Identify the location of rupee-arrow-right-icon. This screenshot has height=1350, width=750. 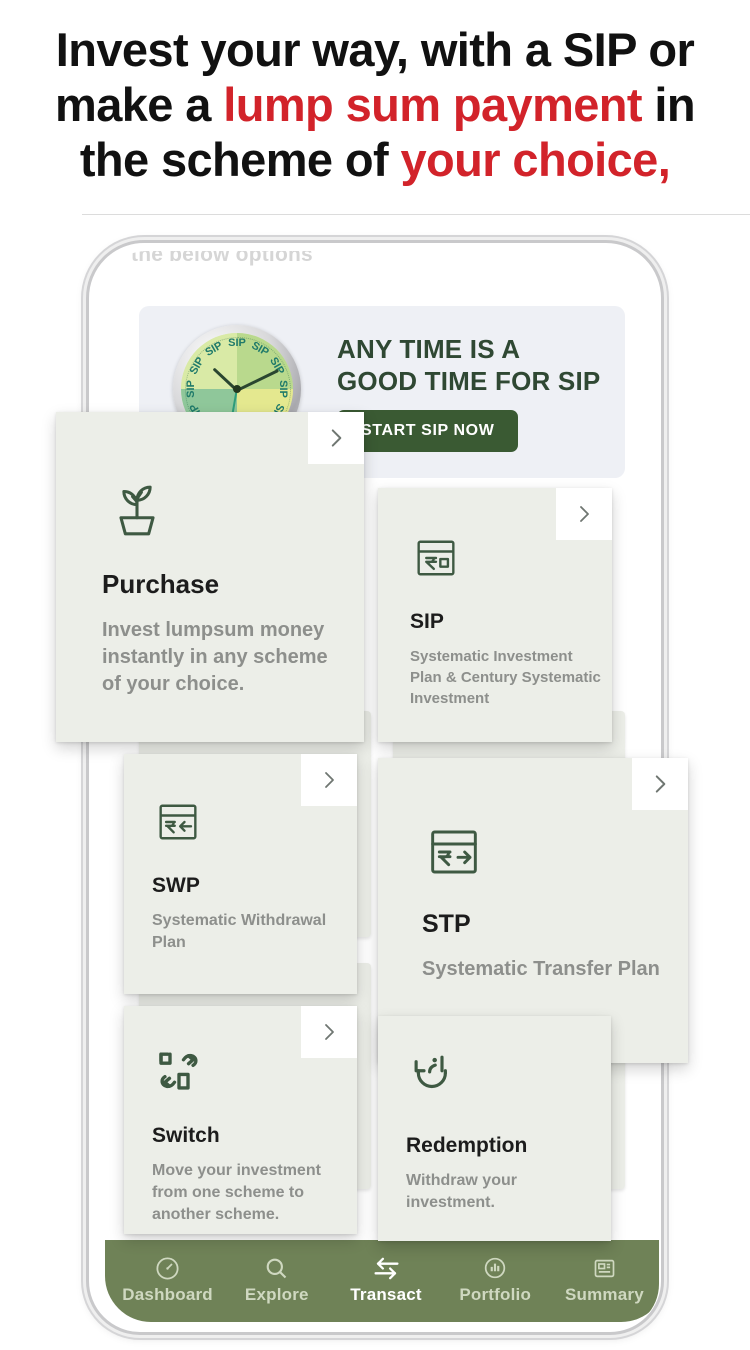
(454, 854).